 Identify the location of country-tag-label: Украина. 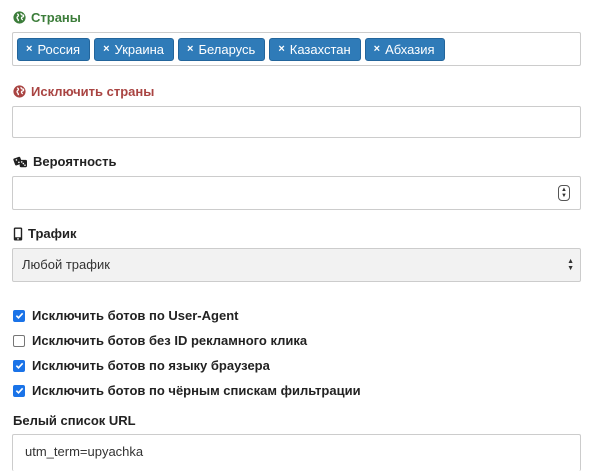
(139, 49).